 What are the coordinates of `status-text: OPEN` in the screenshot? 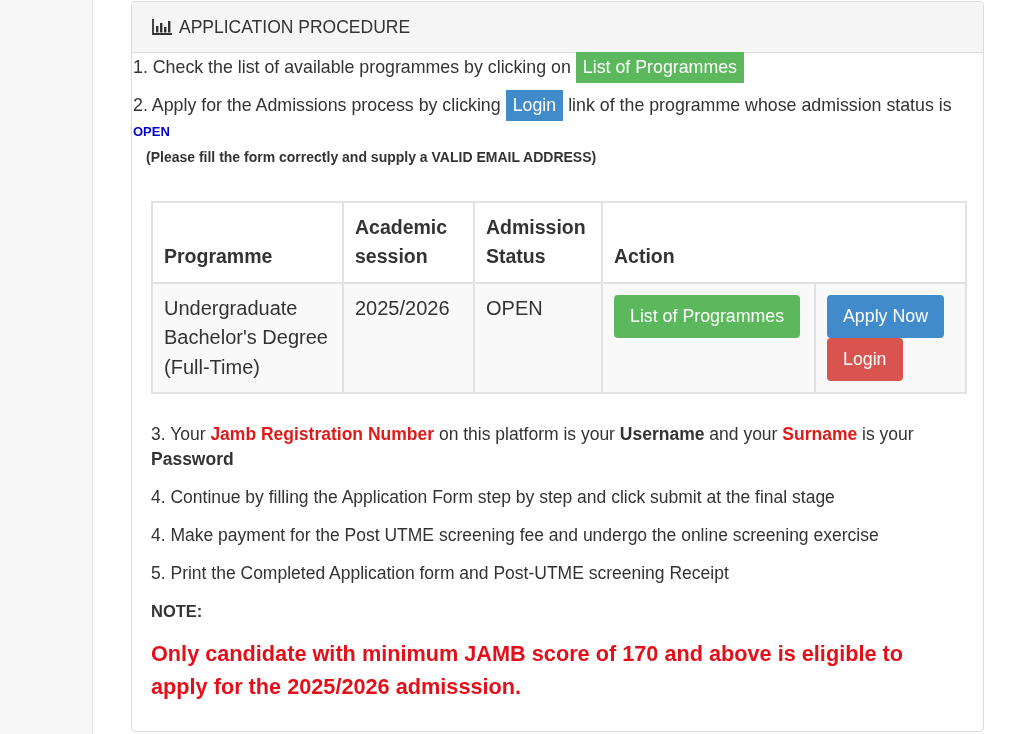 It's located at (152, 131).